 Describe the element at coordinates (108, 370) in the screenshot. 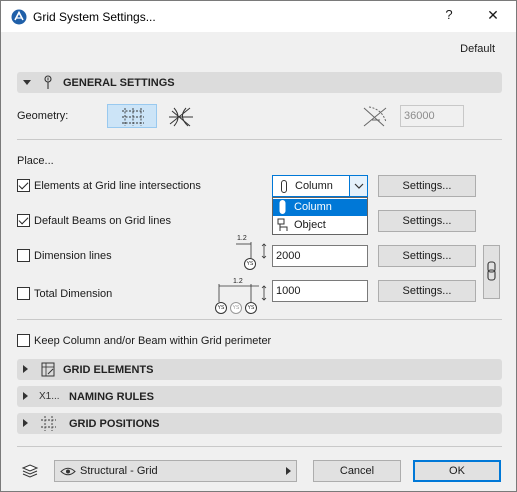

I see `section-label: GRID ELEMENTS` at that location.